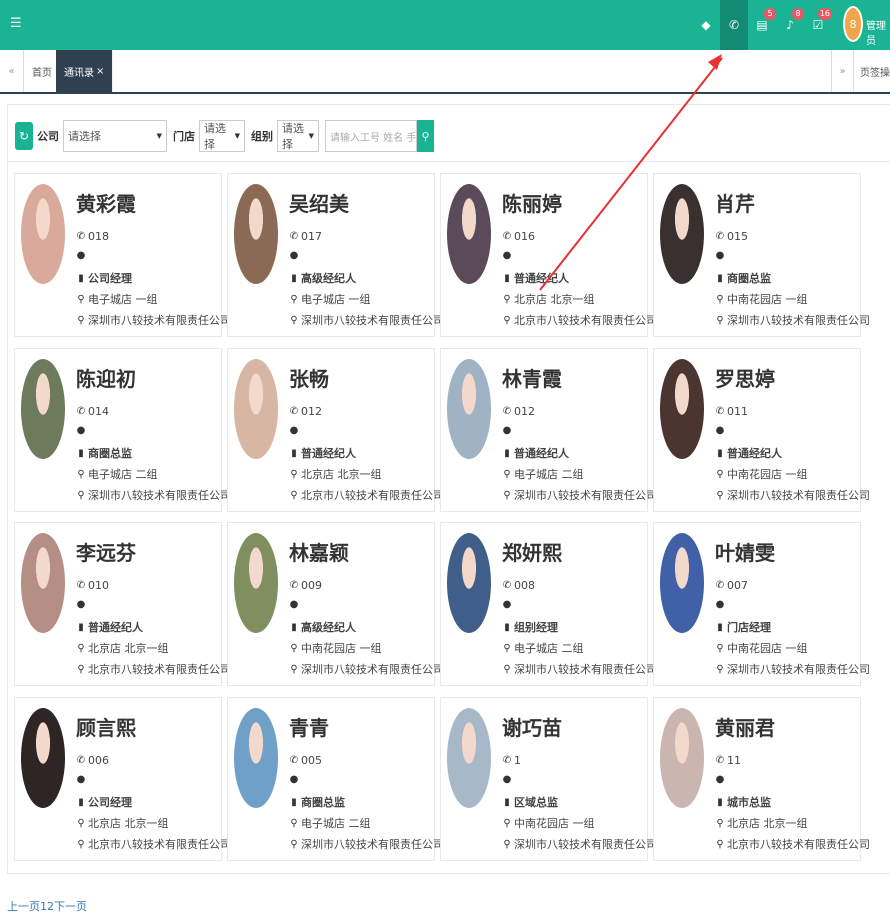 This screenshot has width=890, height=916. What do you see at coordinates (548, 779) in the screenshot?
I see `contact-card: 谢巧苗 ✆ 1 ● ▮ 区域总监 ⚲ 中南花园店 一组 ⚲ 深圳市八较技术有限责任公司` at bounding box center [548, 779].